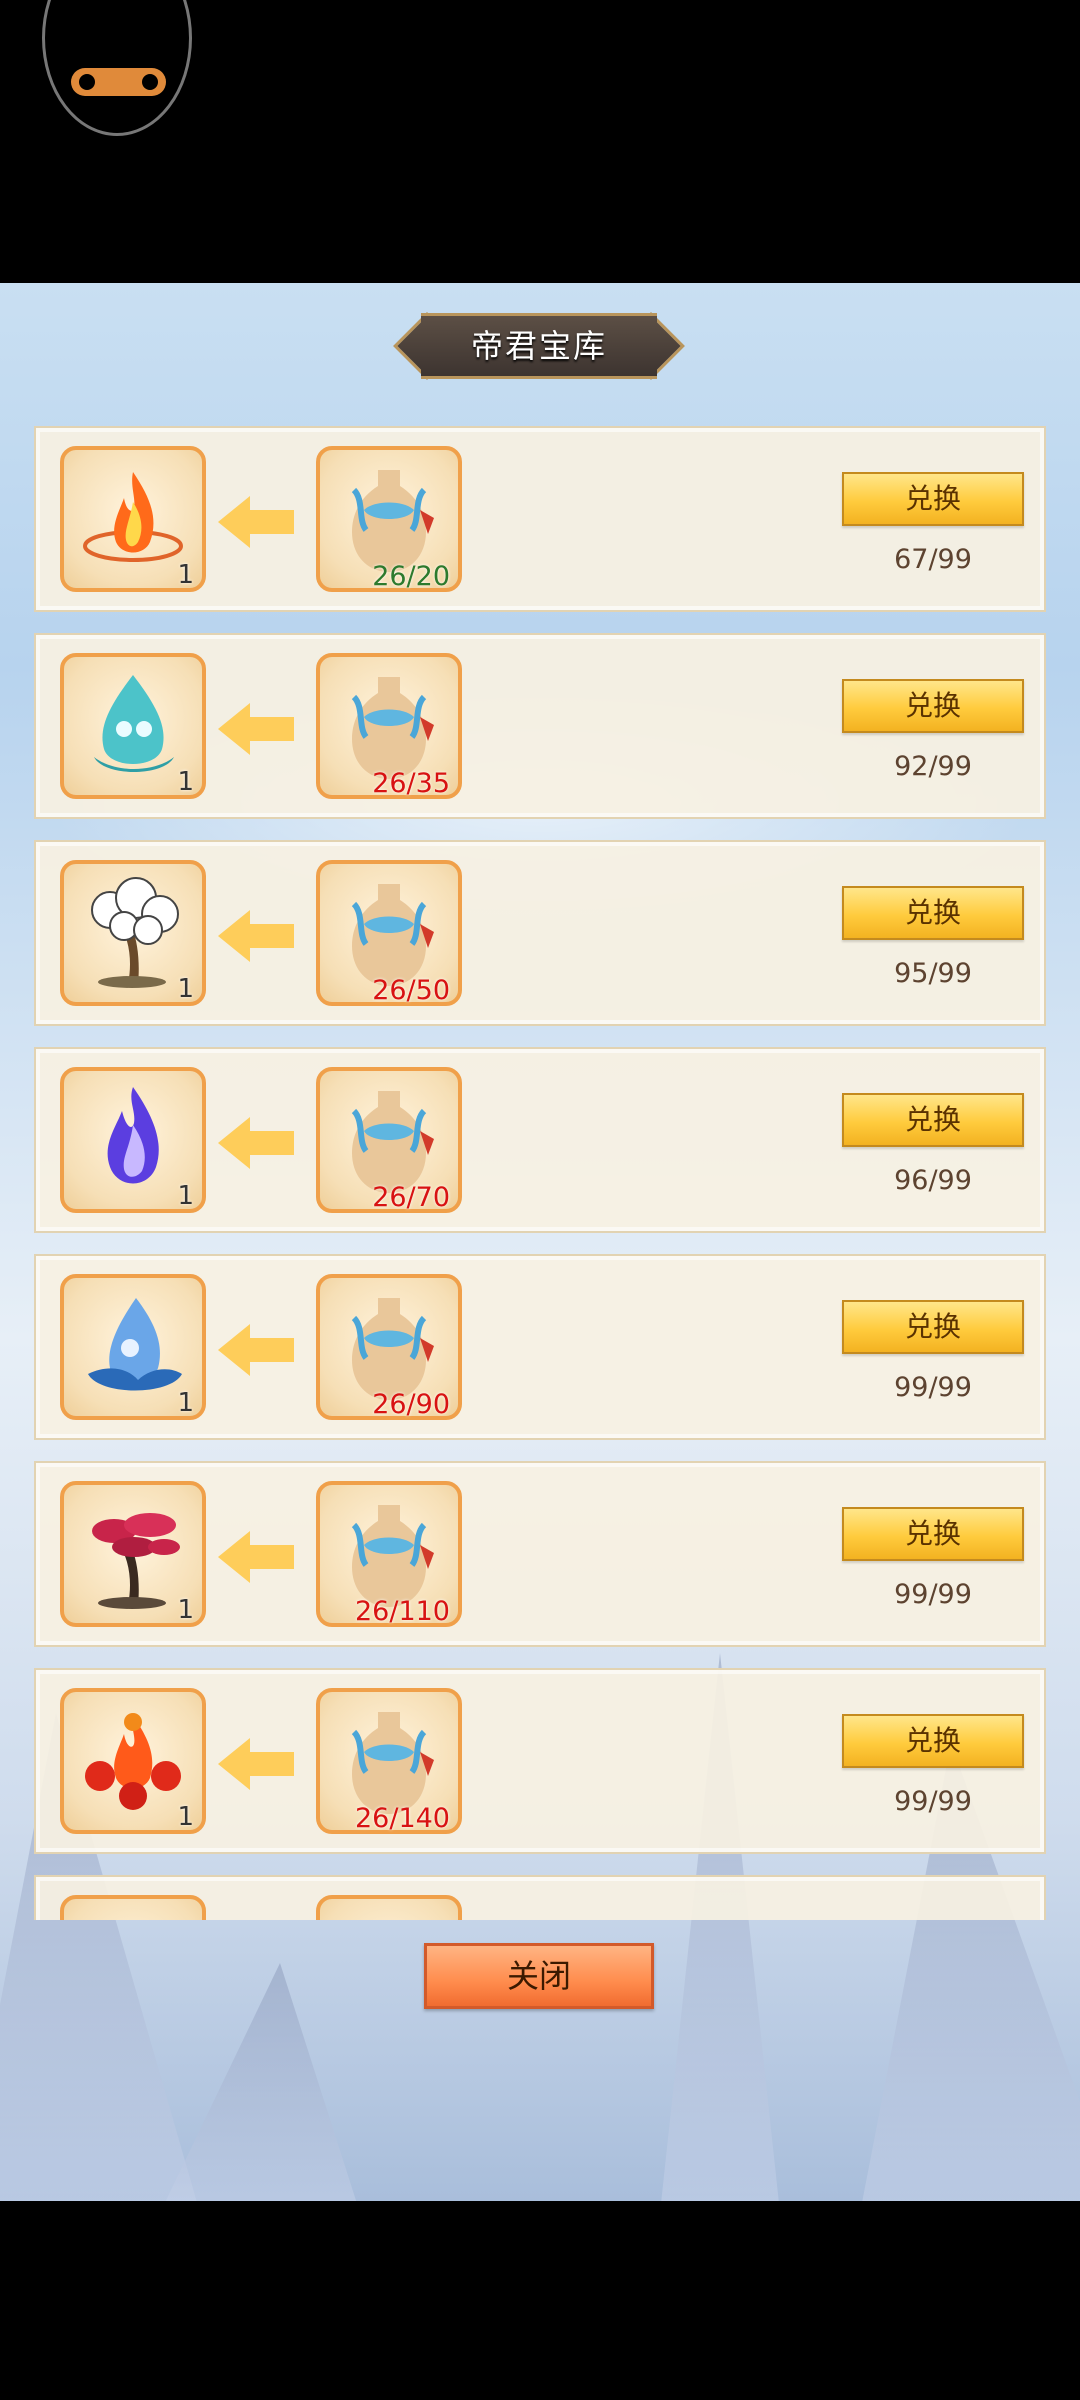 The image size is (1080, 2400). What do you see at coordinates (389, 726) in the screenshot?
I see `cost-slot: 26/35` at bounding box center [389, 726].